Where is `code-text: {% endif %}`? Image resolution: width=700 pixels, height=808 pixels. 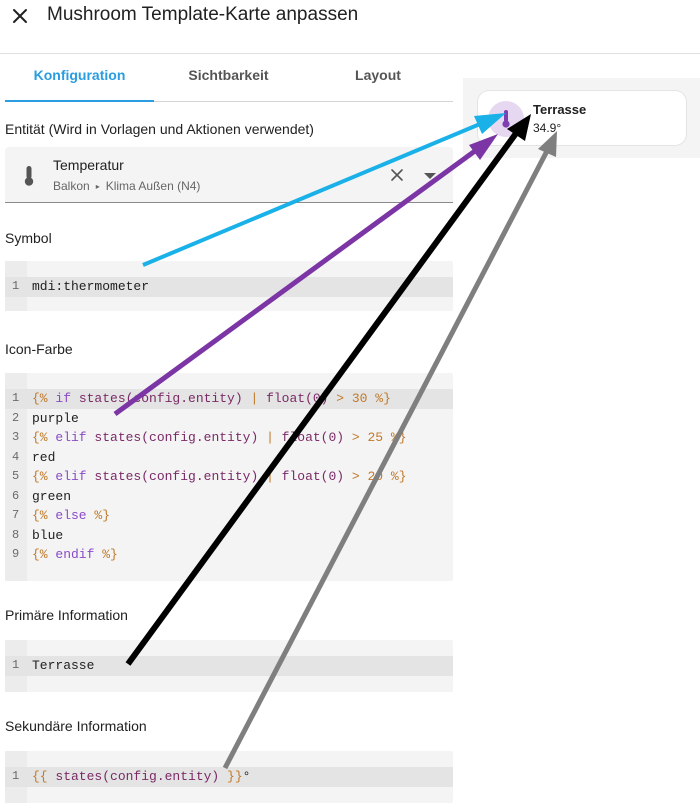 code-text: {% endif %} is located at coordinates (75, 554).